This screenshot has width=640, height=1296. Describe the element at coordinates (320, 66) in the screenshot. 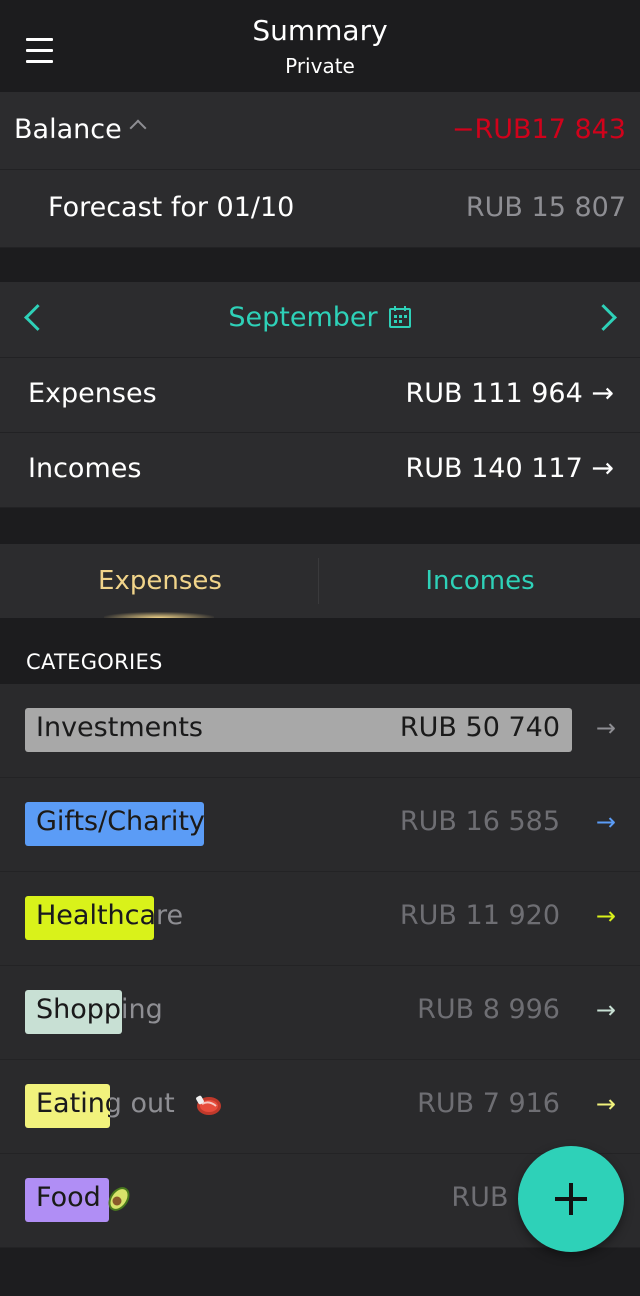

I see `page-subtitle: Private` at that location.